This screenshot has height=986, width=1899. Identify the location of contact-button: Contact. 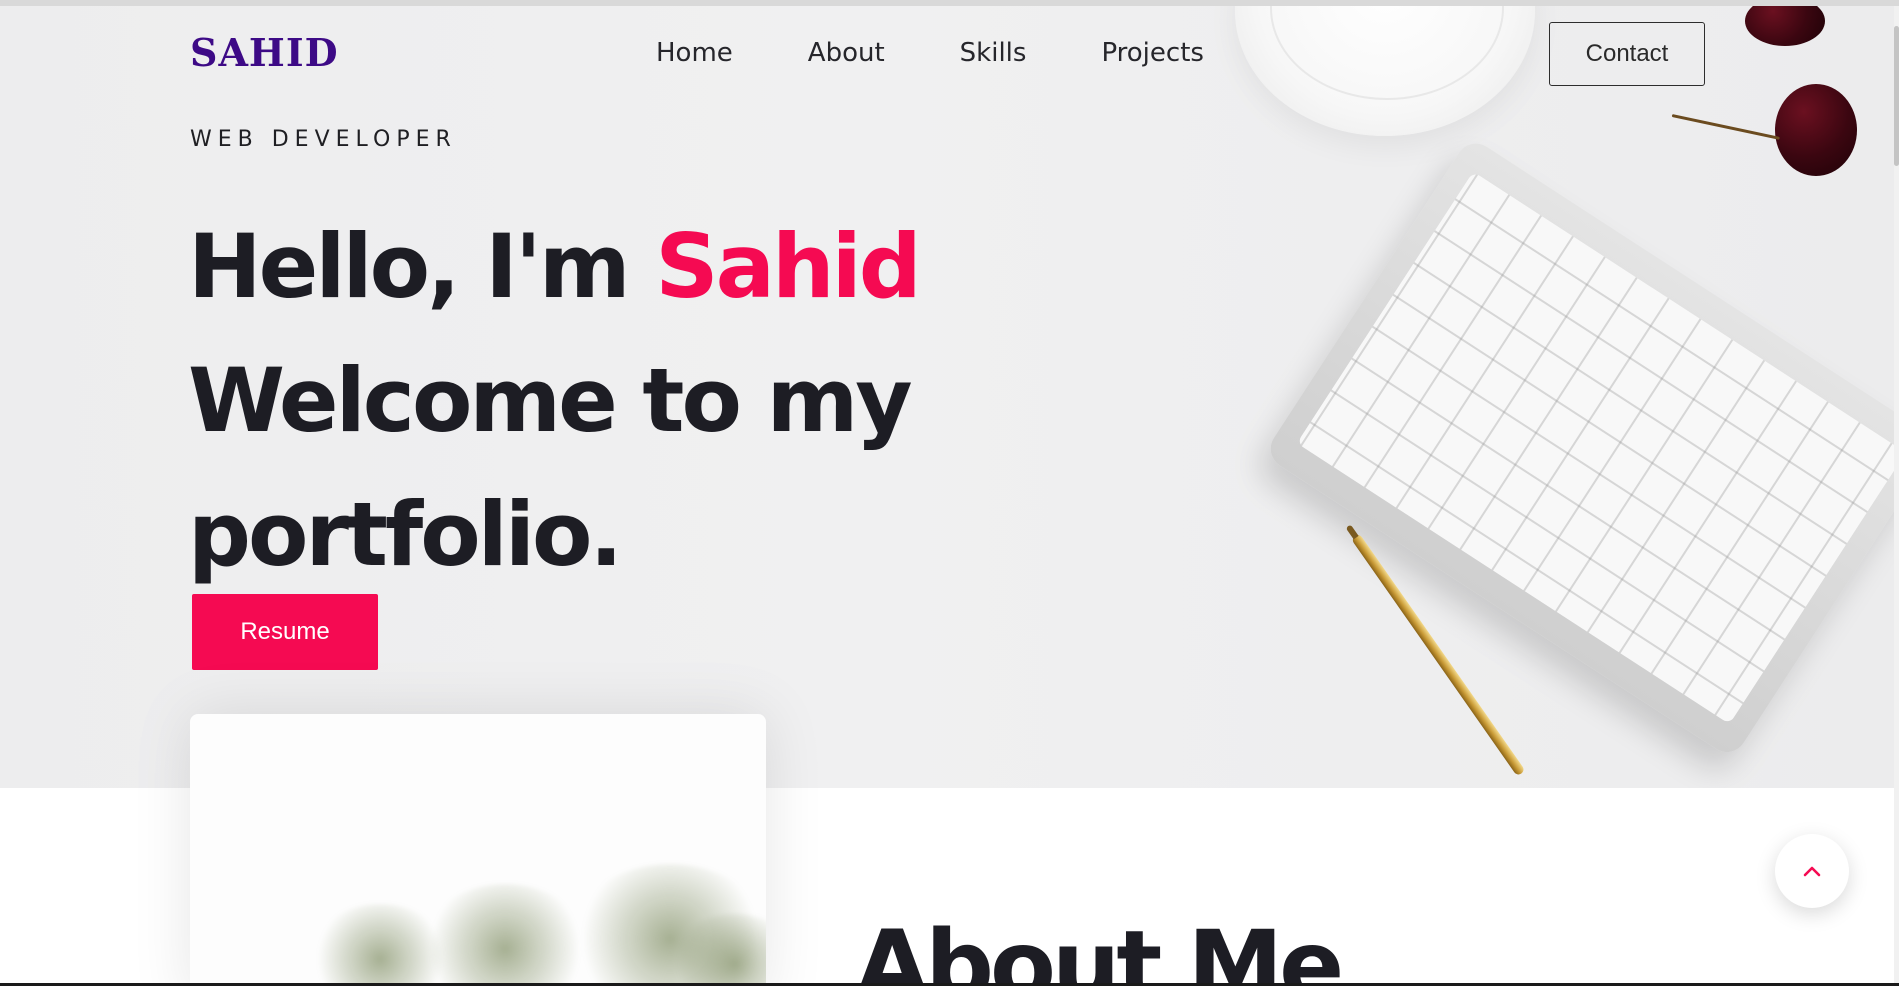
(1627, 54).